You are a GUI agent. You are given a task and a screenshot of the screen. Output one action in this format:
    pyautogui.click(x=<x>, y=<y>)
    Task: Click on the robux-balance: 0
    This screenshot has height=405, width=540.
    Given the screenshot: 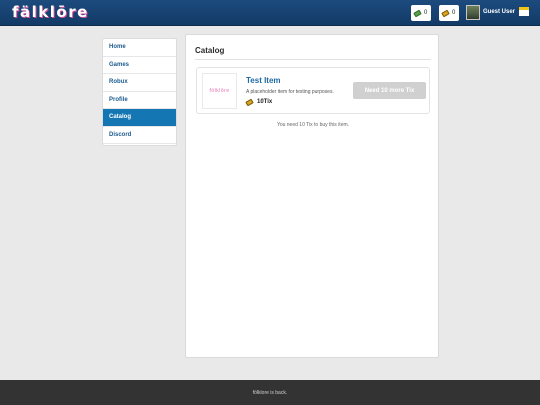 What is the action you would take?
    pyautogui.click(x=421, y=13)
    